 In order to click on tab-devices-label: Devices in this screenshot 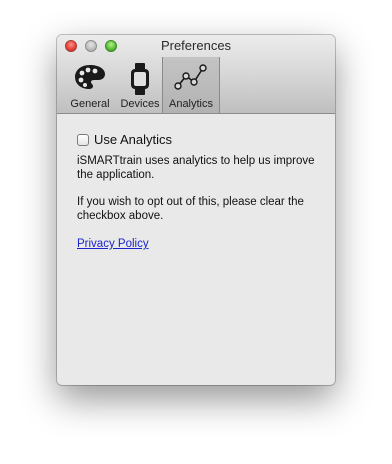, I will do `click(140, 104)`.